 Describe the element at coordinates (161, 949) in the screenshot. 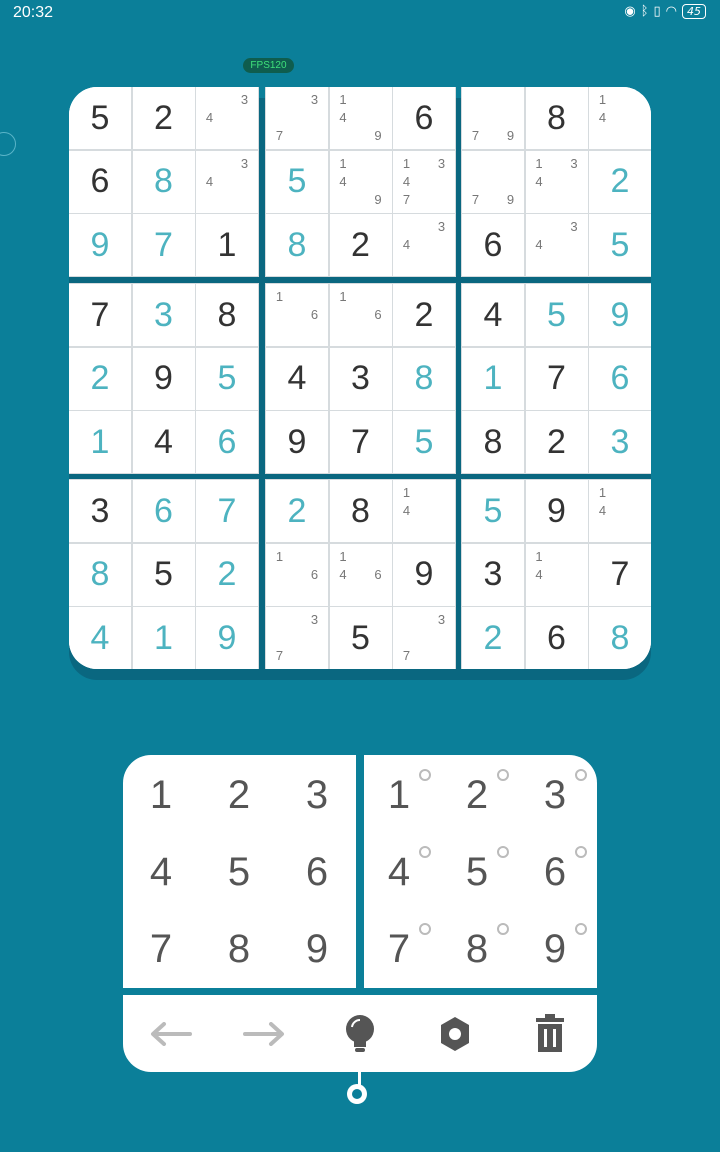

I see `digit-7-button: 7` at that location.